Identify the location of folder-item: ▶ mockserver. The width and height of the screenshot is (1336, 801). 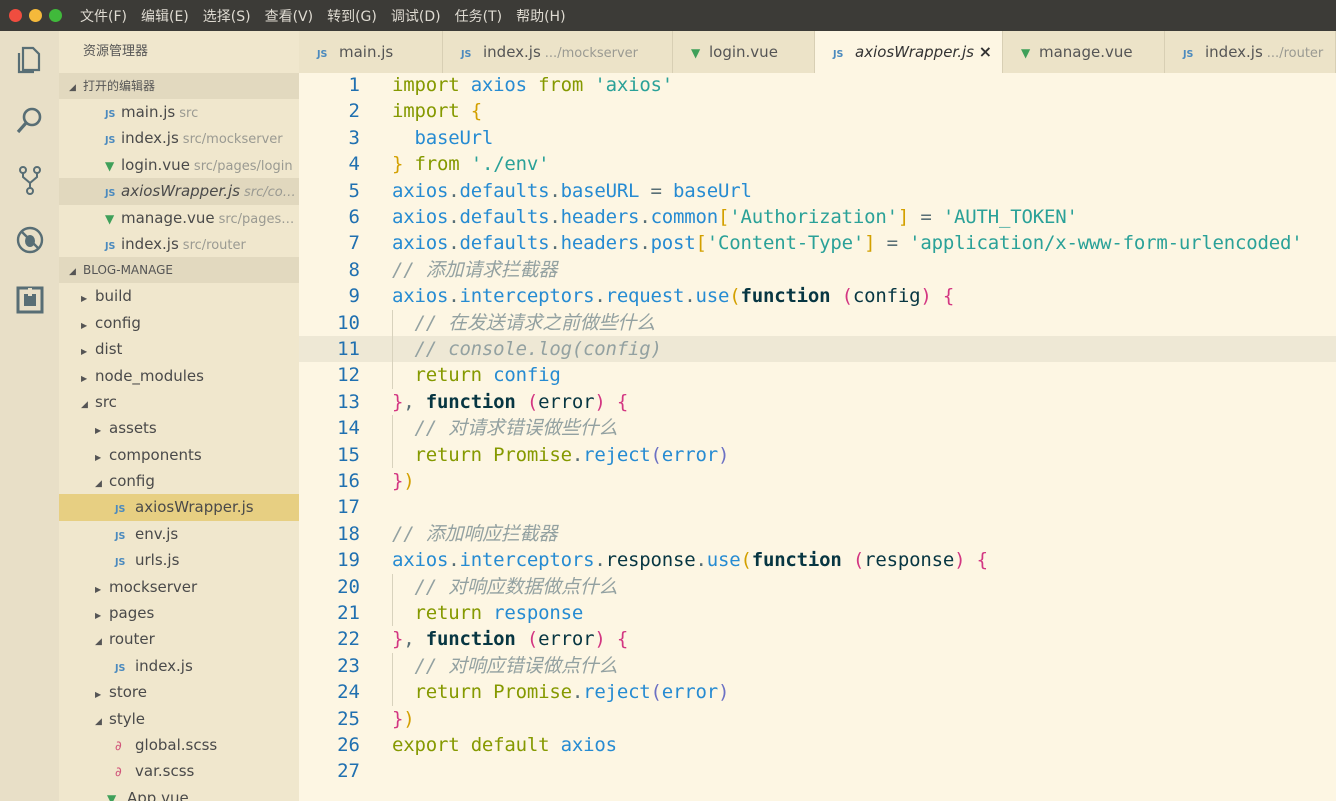
(179, 587).